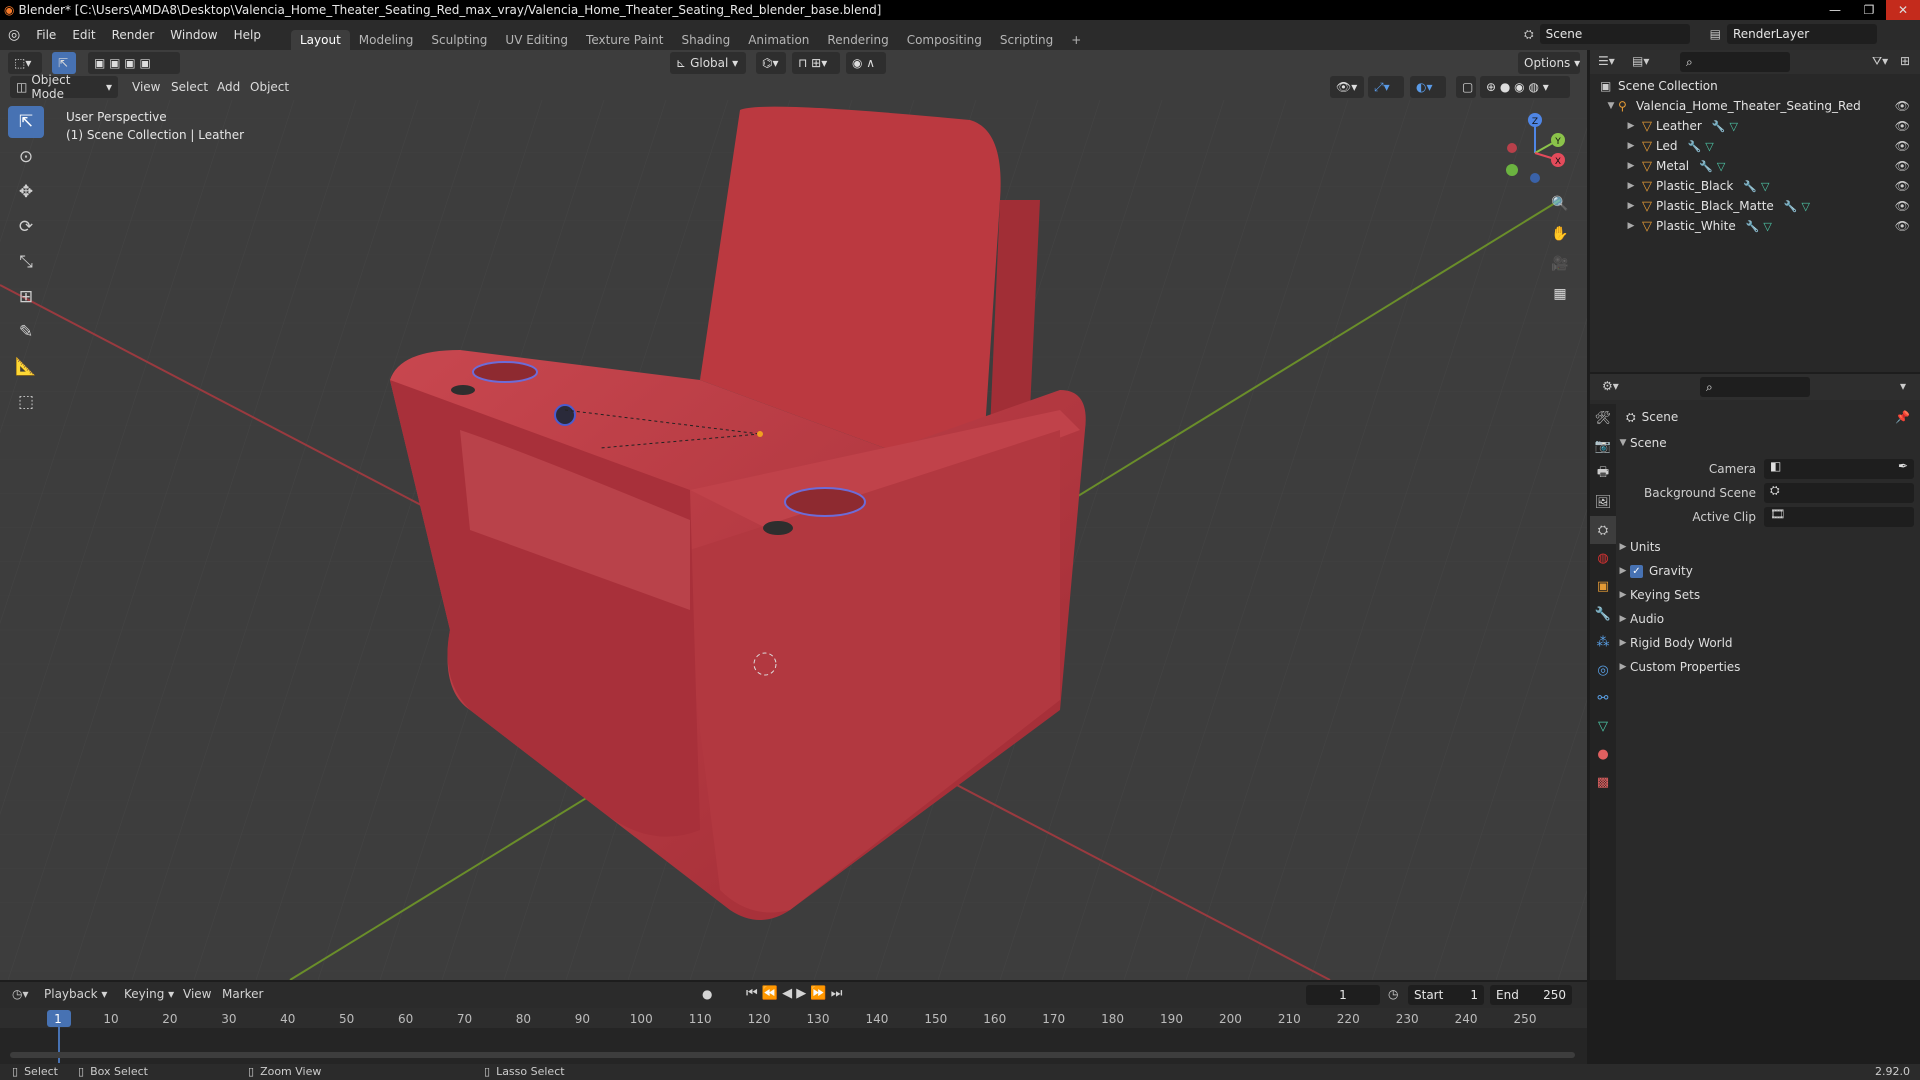  What do you see at coordinates (1446, 995) in the screenshot?
I see `start-frame-field: Start 1` at bounding box center [1446, 995].